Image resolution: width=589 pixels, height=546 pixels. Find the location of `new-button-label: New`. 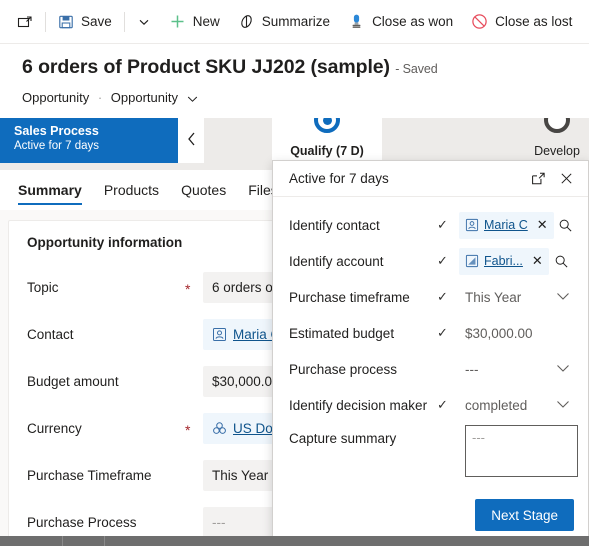

new-button-label: New is located at coordinates (206, 21).